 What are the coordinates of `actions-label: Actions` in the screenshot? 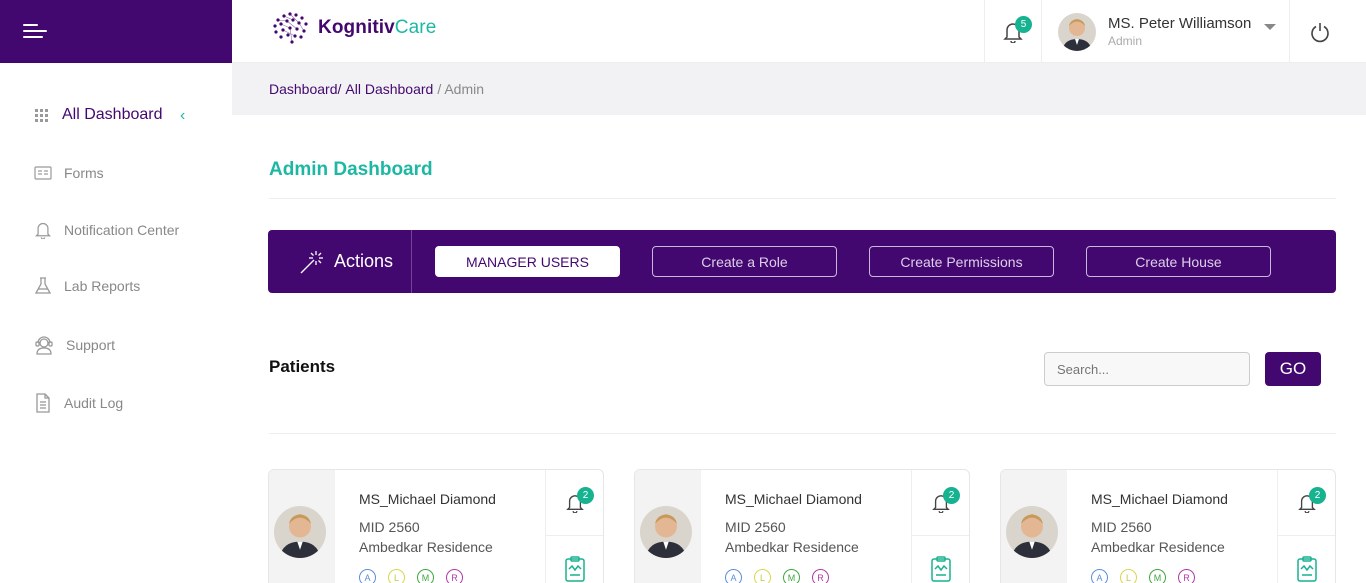 It's located at (345, 261).